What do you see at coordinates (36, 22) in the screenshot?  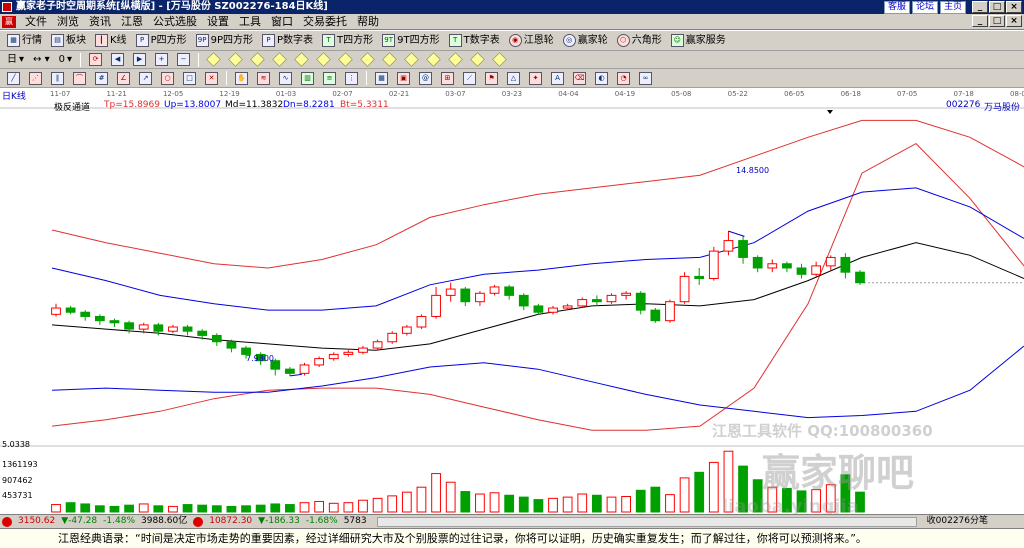 I see `menu-file: 文件` at bounding box center [36, 22].